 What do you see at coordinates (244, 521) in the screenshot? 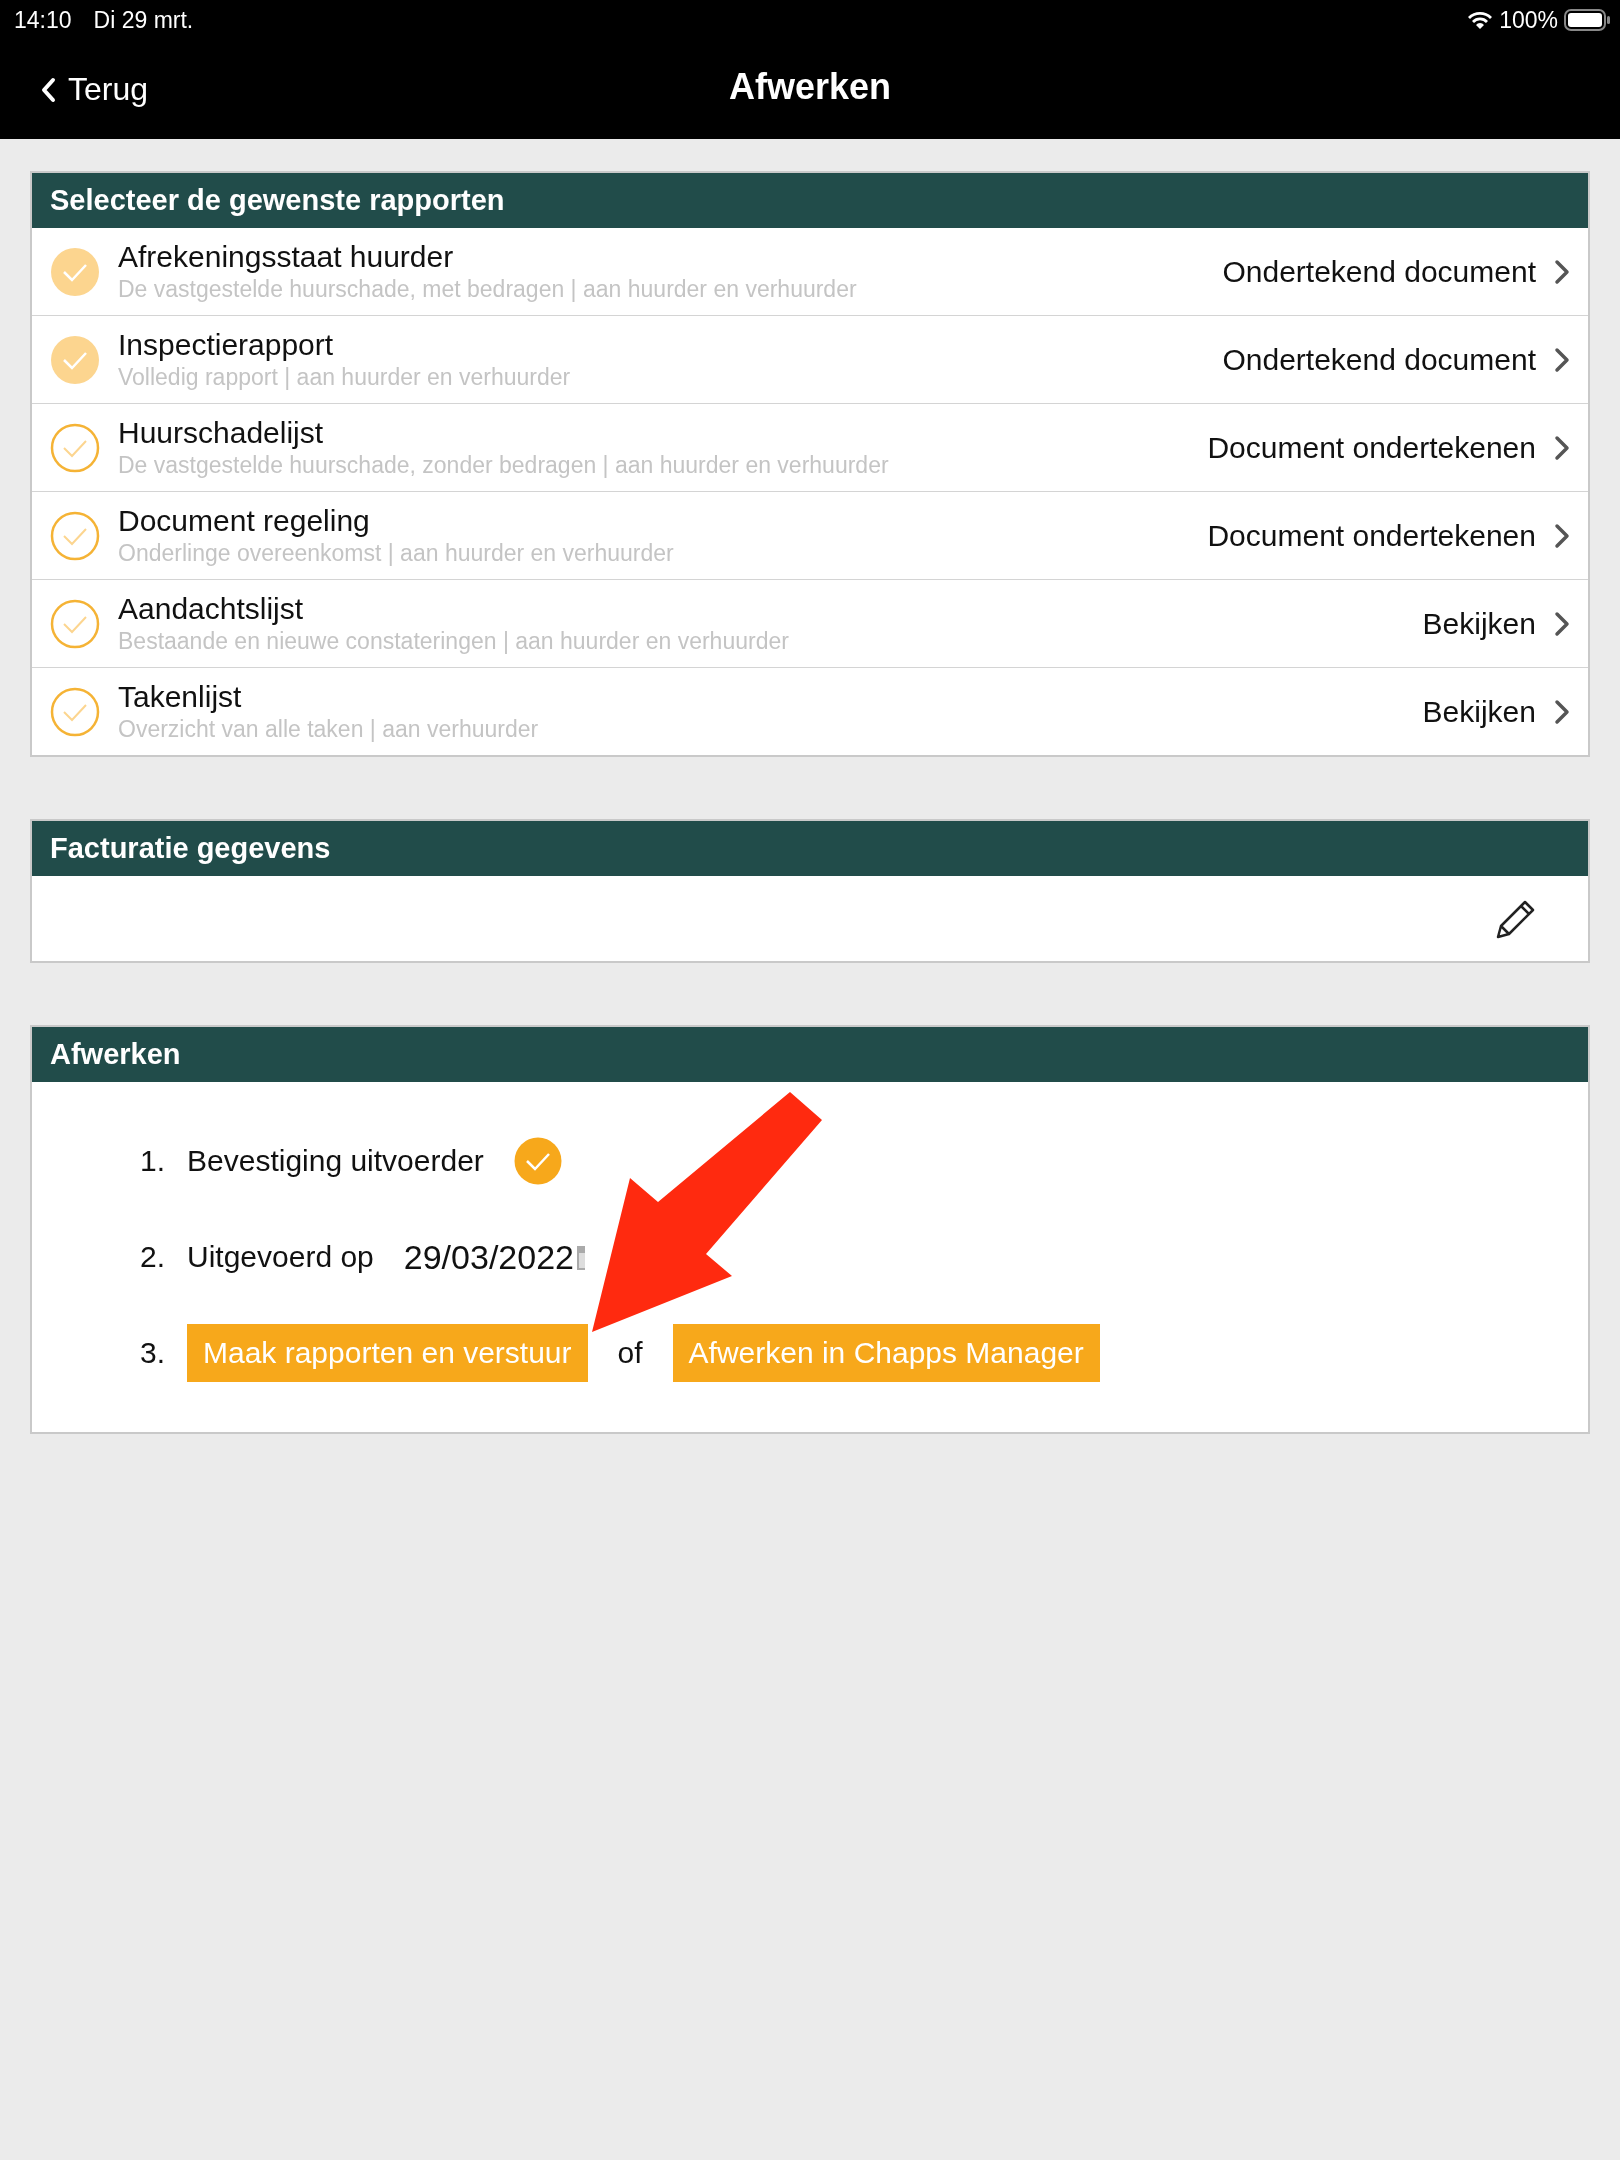
I see `report-title: Document regeling` at bounding box center [244, 521].